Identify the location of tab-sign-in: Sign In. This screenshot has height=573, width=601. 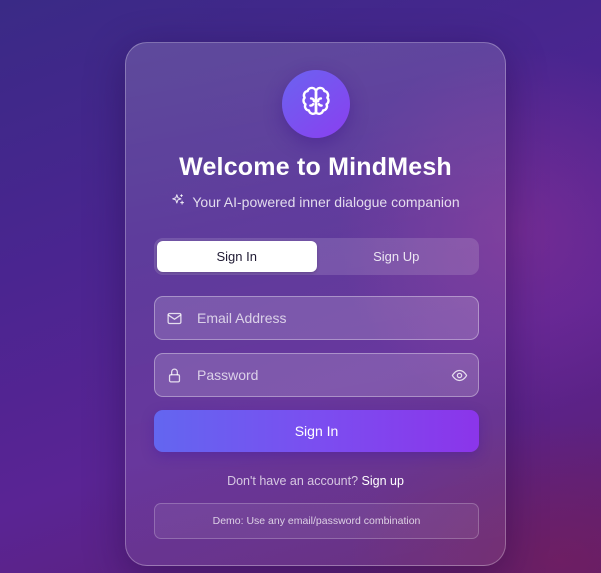
(237, 256).